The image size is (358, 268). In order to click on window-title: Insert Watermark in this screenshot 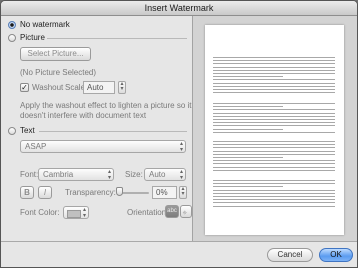, I will do `click(179, 8)`.